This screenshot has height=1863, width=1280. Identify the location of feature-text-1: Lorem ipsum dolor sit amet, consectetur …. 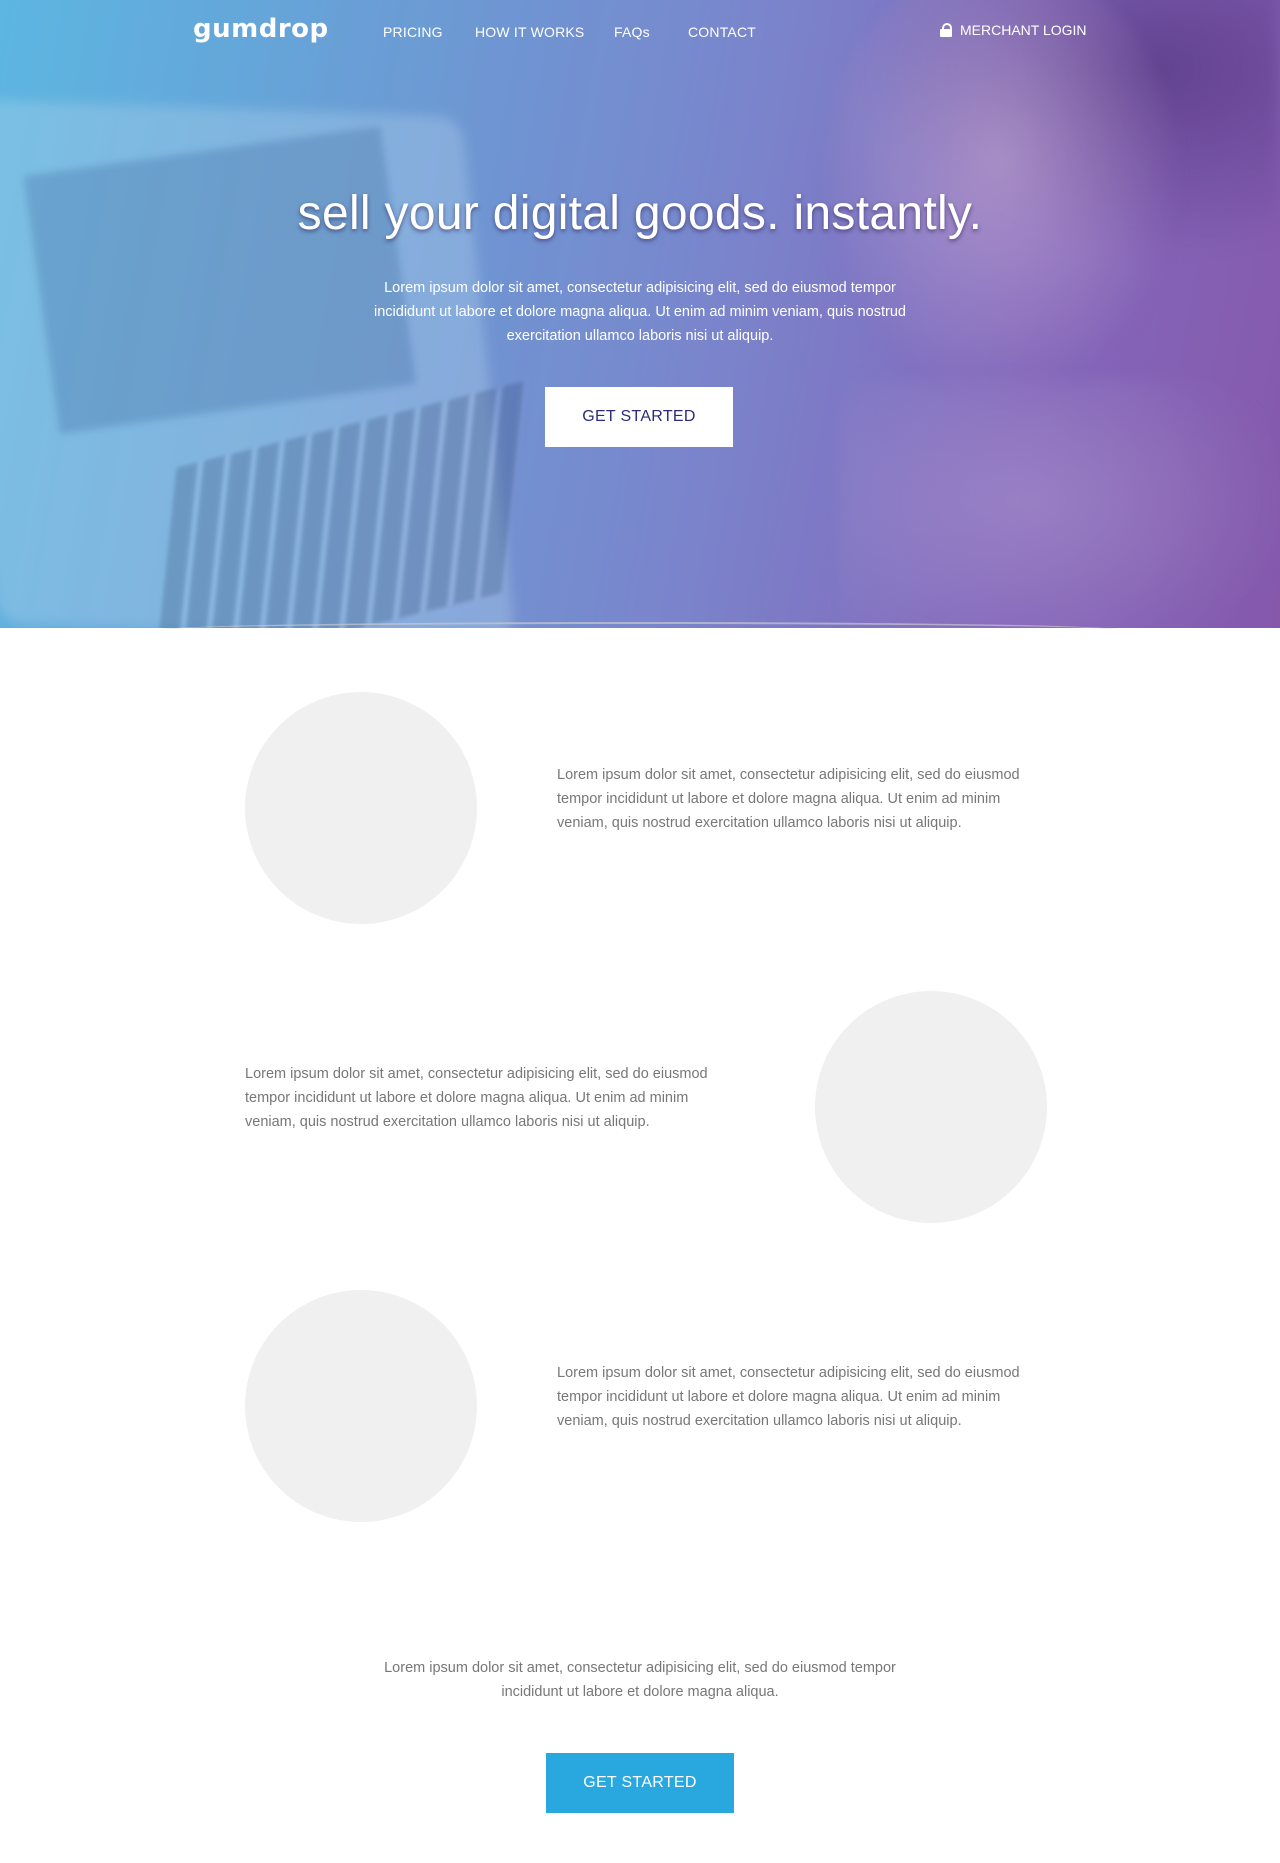
(788, 799).